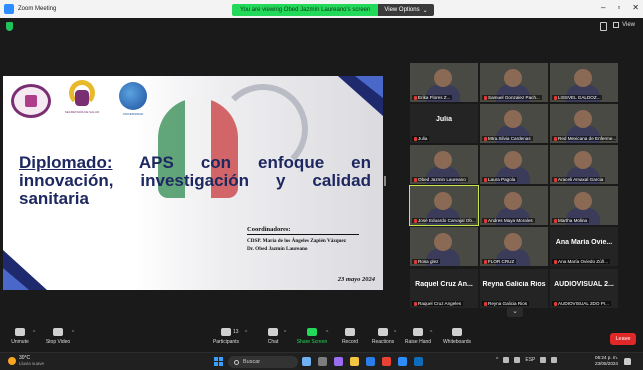  What do you see at coordinates (606, 363) in the screenshot?
I see `clock-date: 23/05/2024` at bounding box center [606, 363].